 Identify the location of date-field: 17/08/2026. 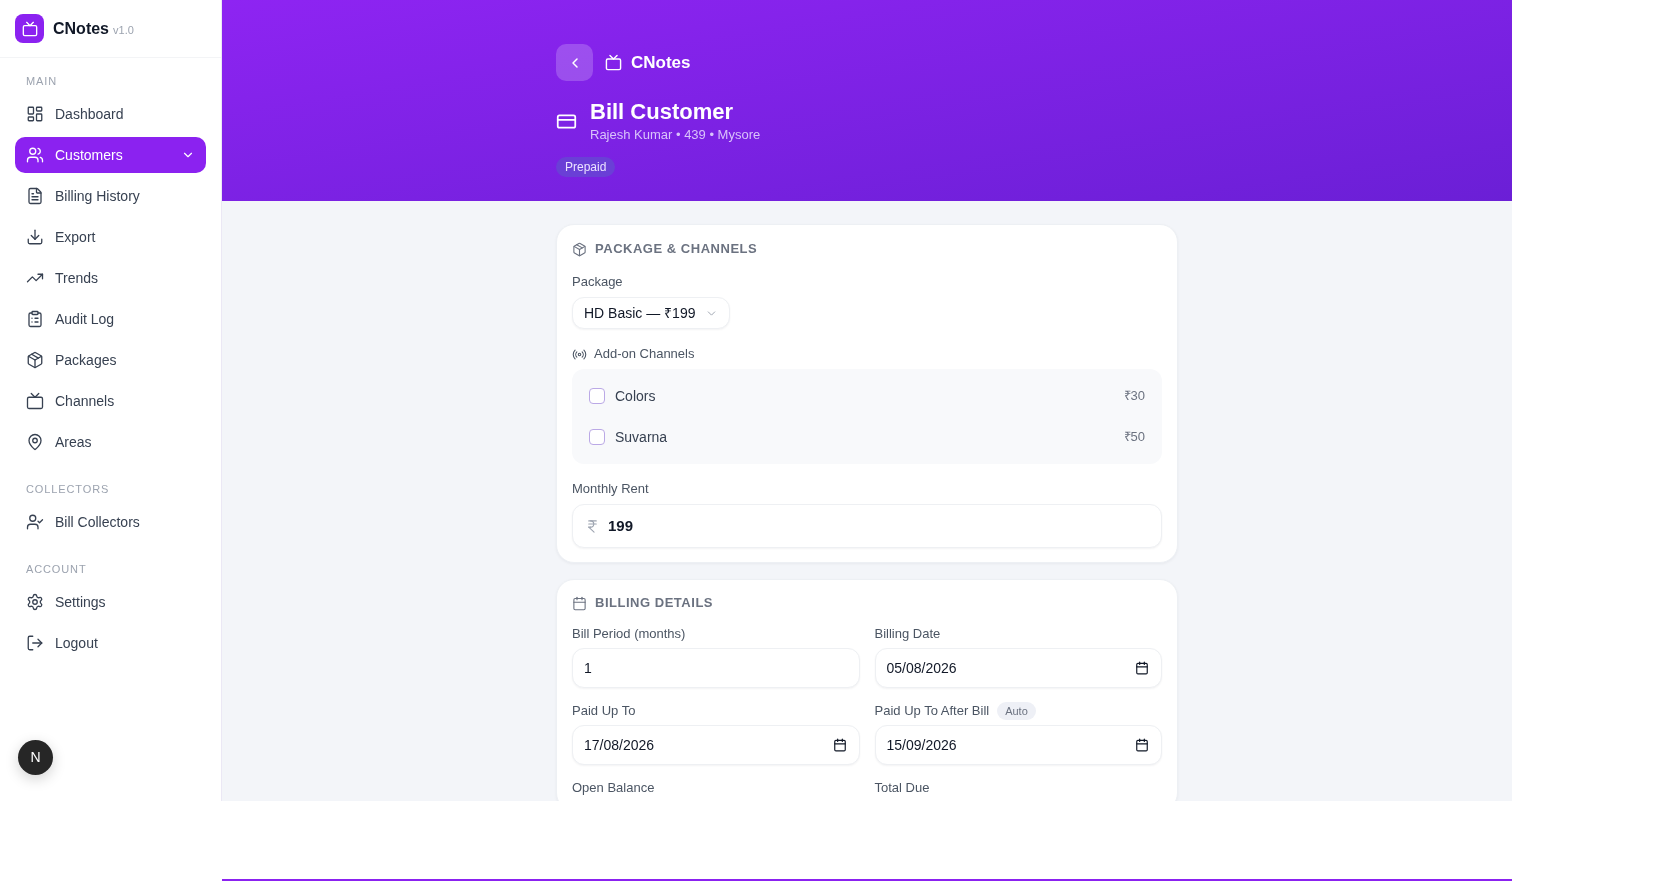
(716, 745).